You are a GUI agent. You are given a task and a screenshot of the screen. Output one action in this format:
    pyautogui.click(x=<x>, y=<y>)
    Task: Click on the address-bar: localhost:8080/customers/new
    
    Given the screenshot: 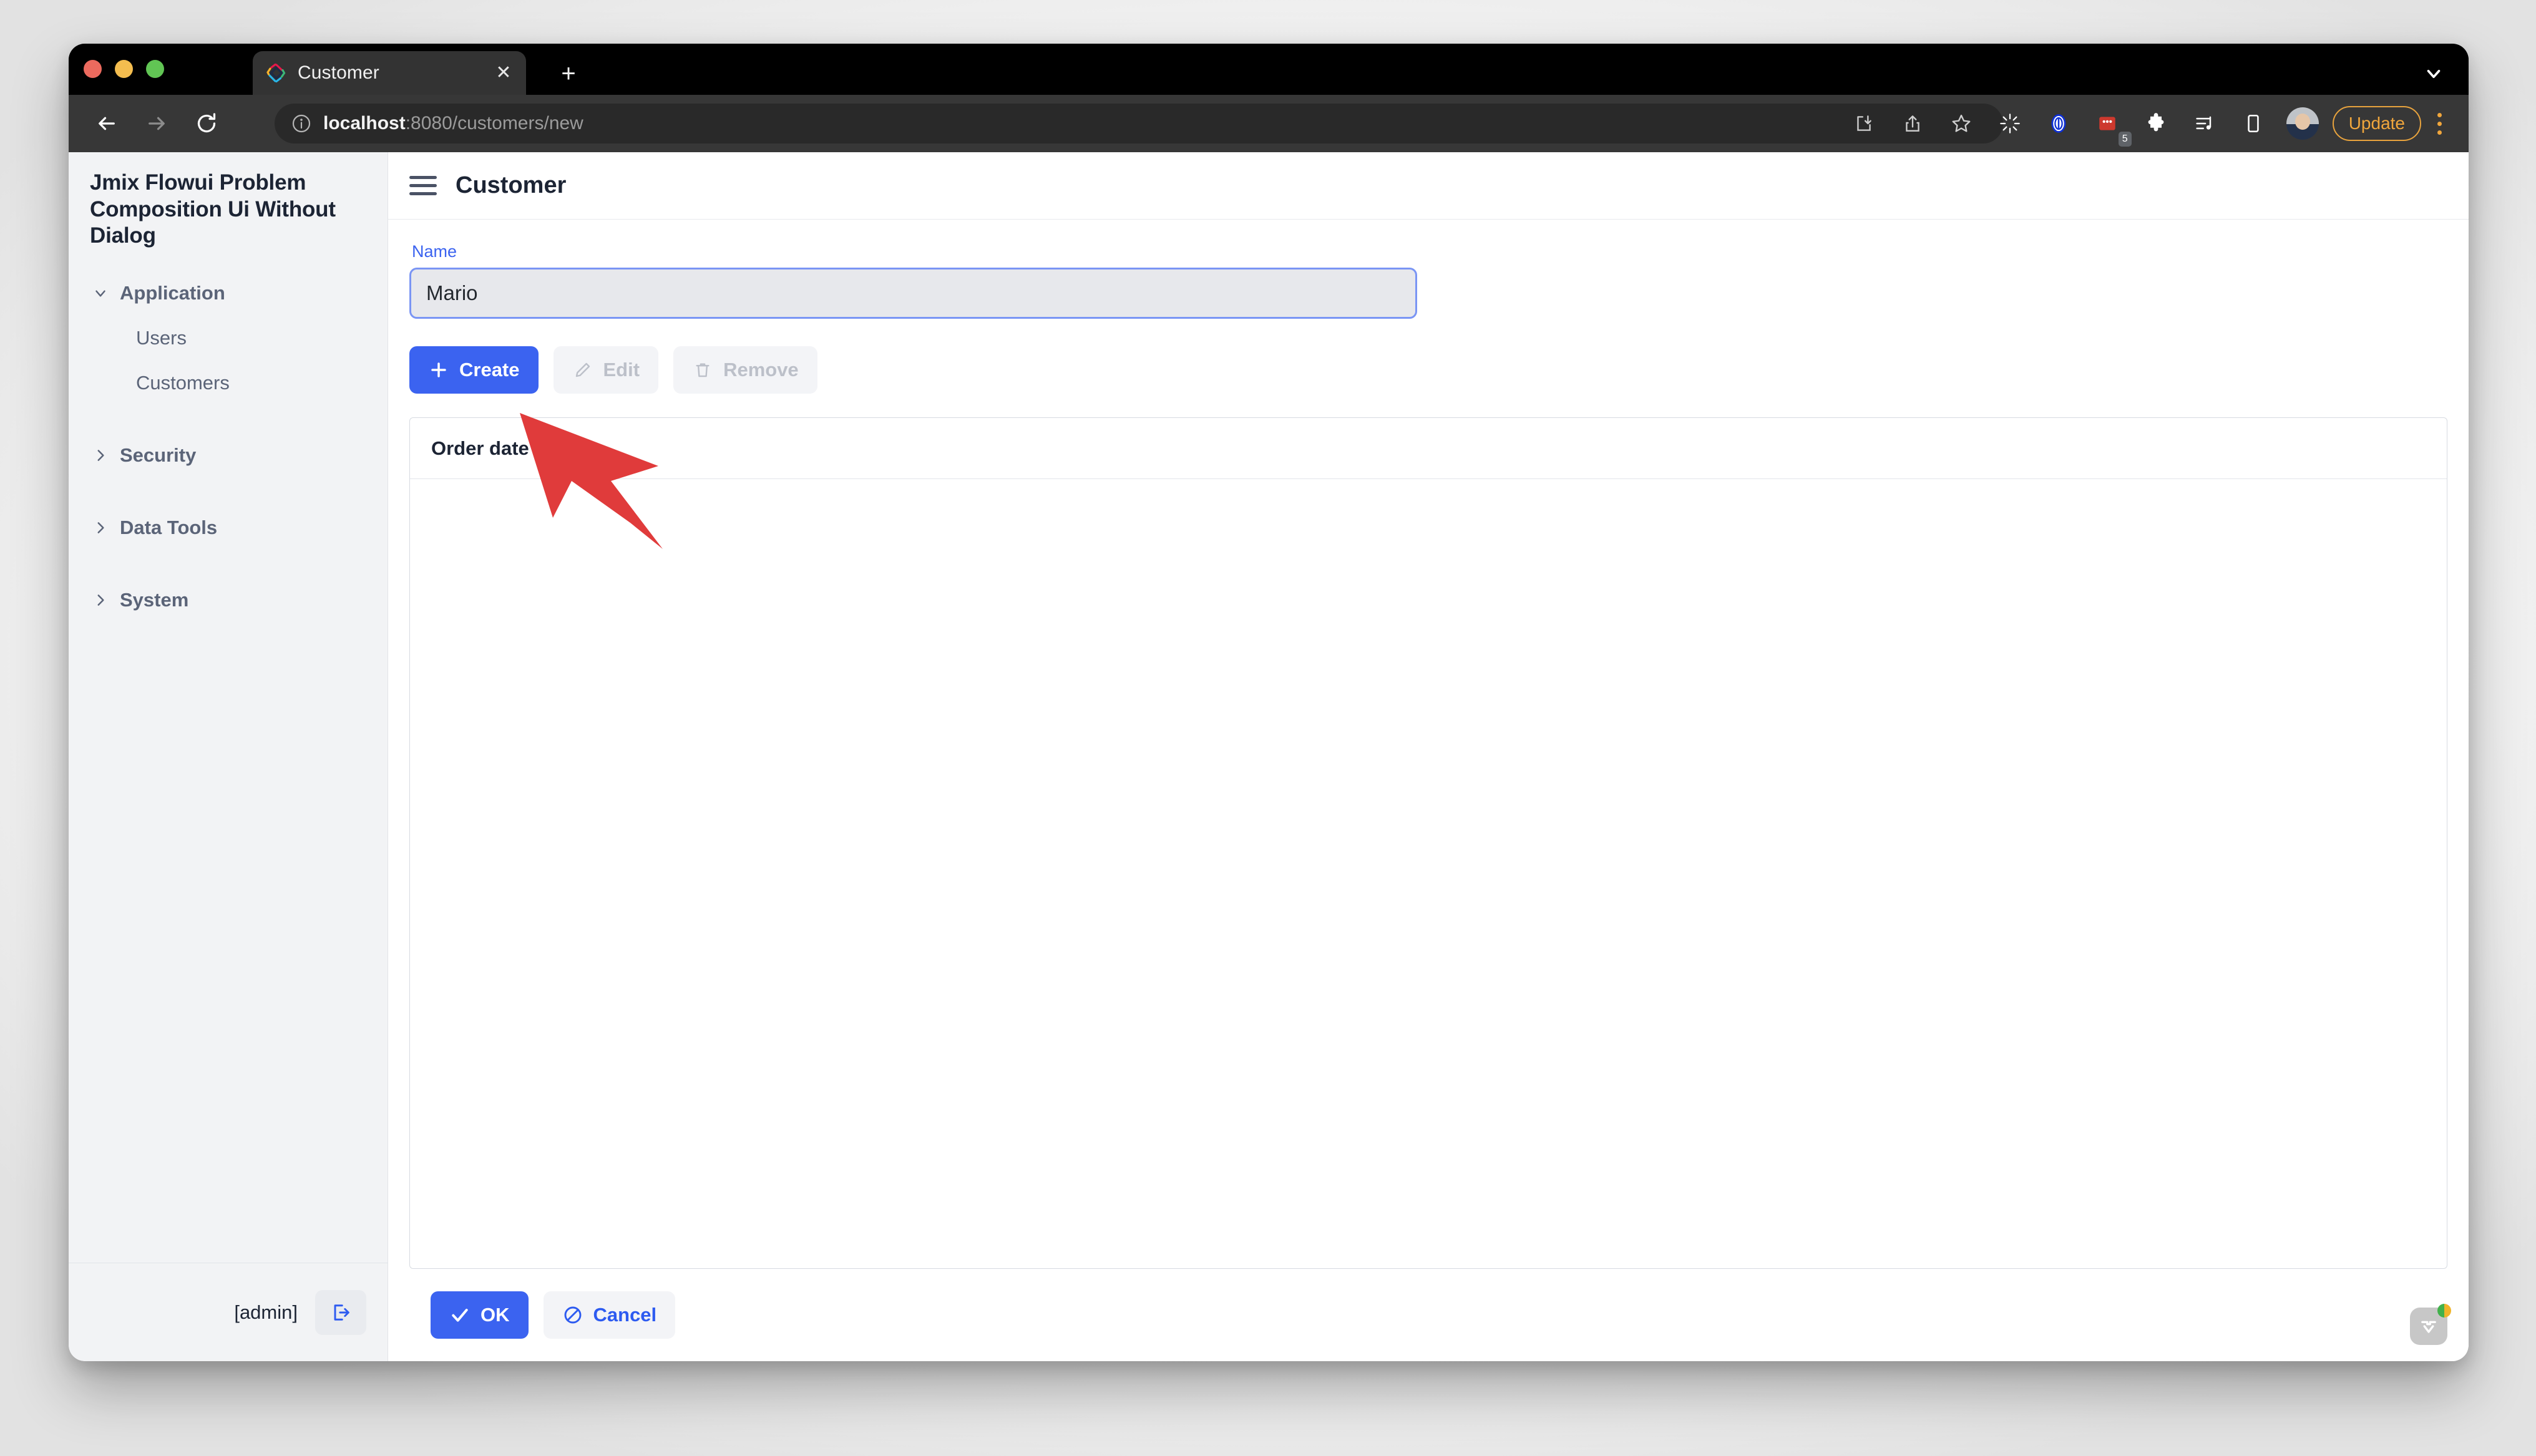 What is the action you would take?
    pyautogui.click(x=1139, y=124)
    